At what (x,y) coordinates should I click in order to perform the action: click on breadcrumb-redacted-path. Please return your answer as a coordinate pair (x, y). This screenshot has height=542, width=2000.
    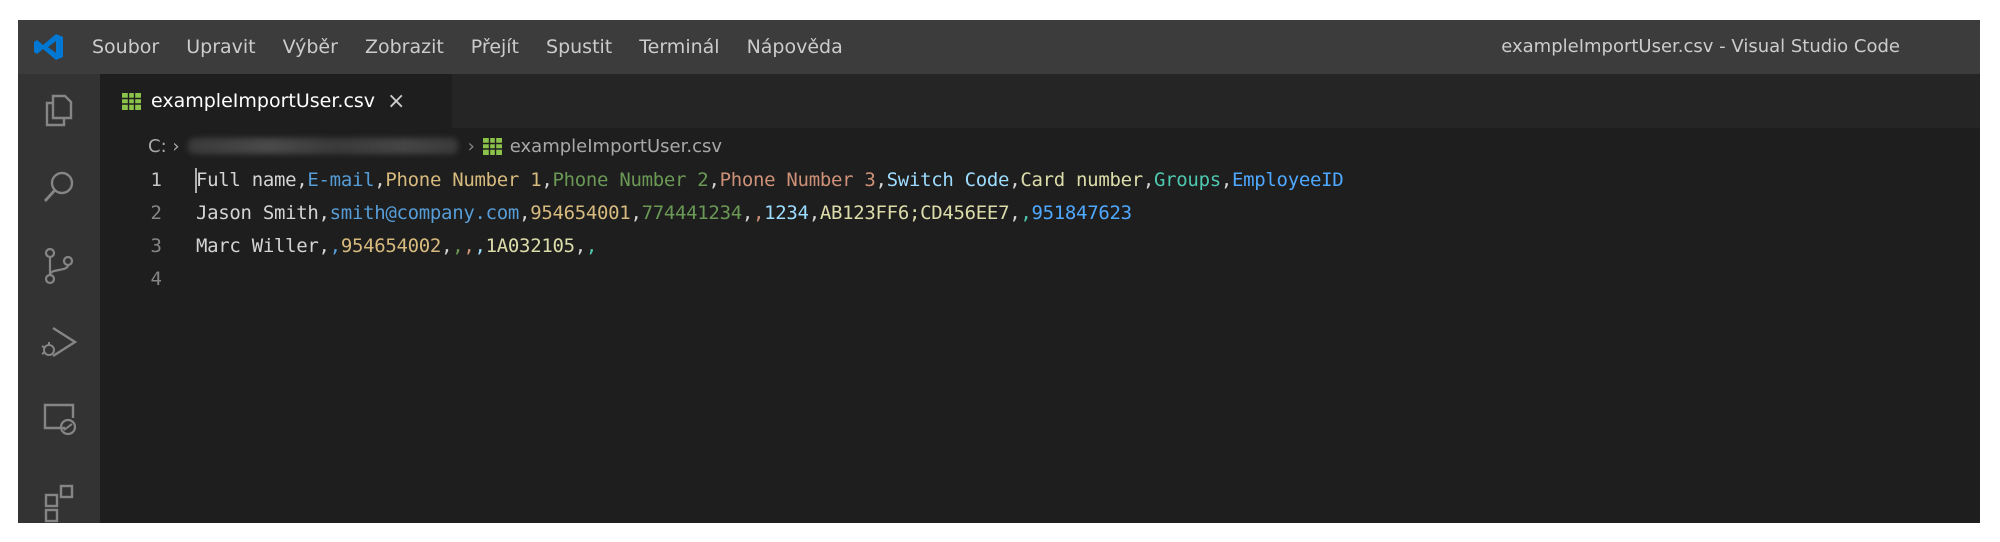
    Looking at the image, I should click on (322, 146).